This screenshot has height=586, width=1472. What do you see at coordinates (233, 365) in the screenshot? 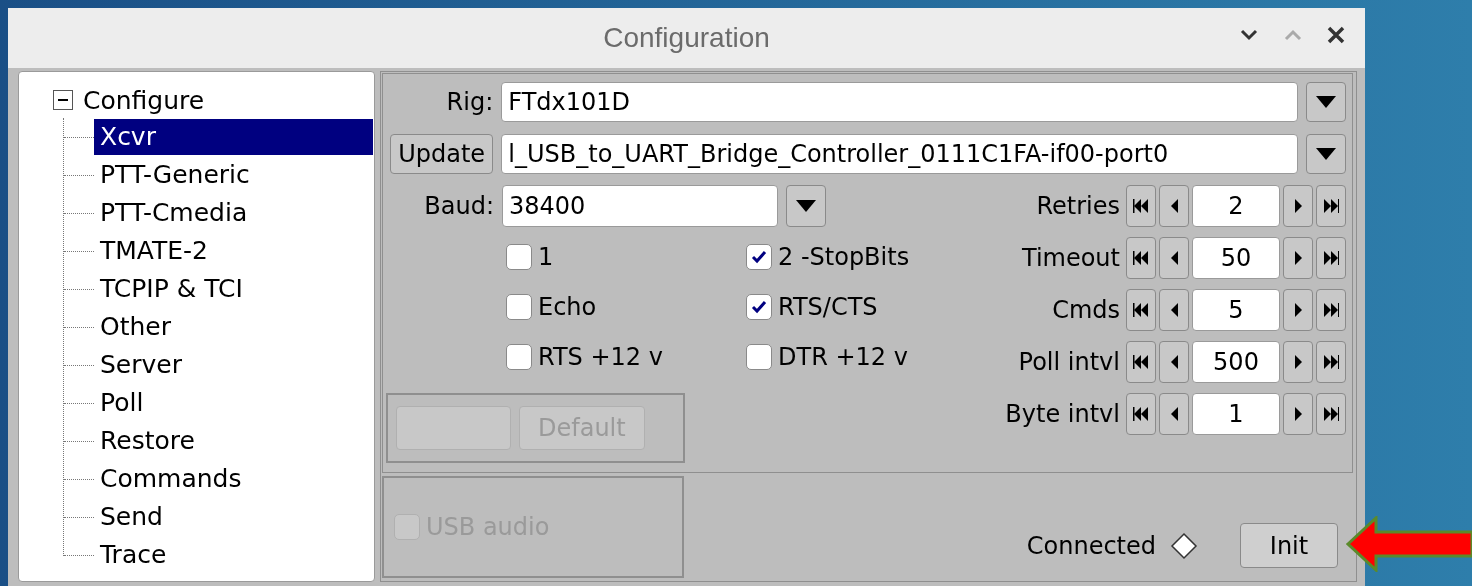
I see `tree-item: Server` at bounding box center [233, 365].